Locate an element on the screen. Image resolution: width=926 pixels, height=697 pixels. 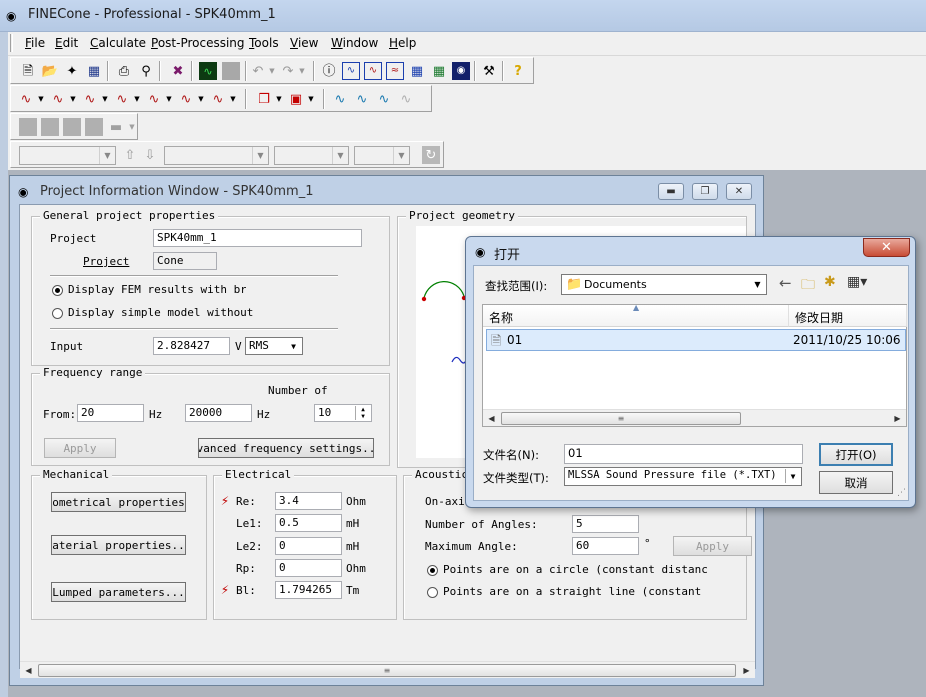
minimize-icon: ▬ is located at coordinates (671, 191).